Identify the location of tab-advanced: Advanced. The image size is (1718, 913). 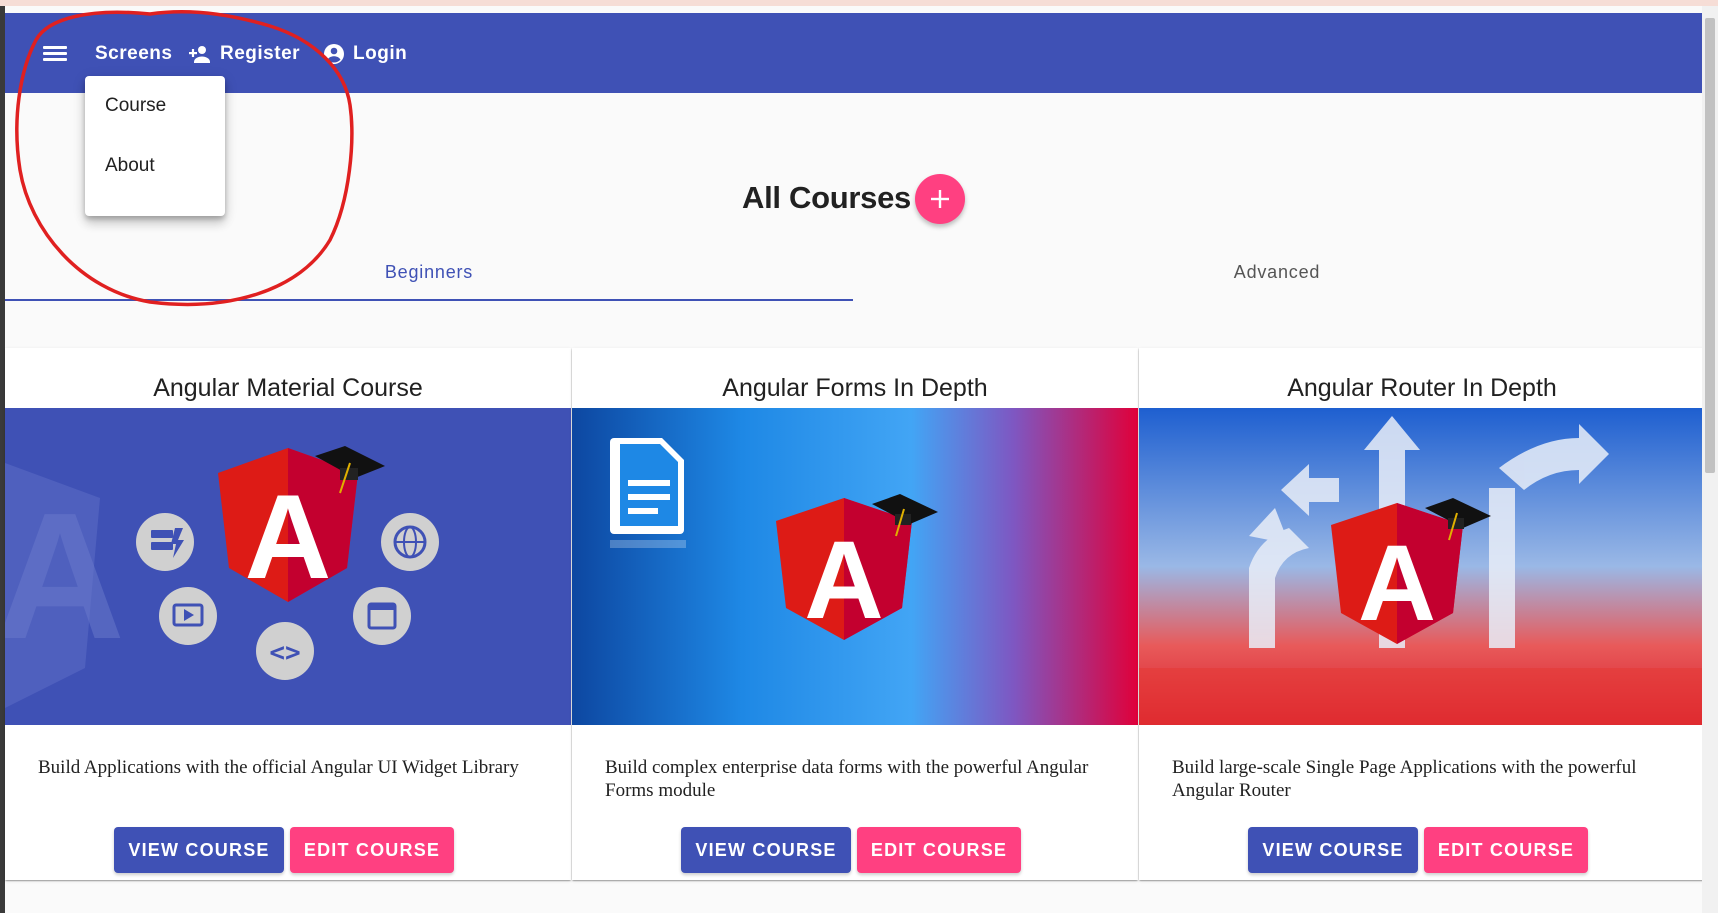
(1277, 276).